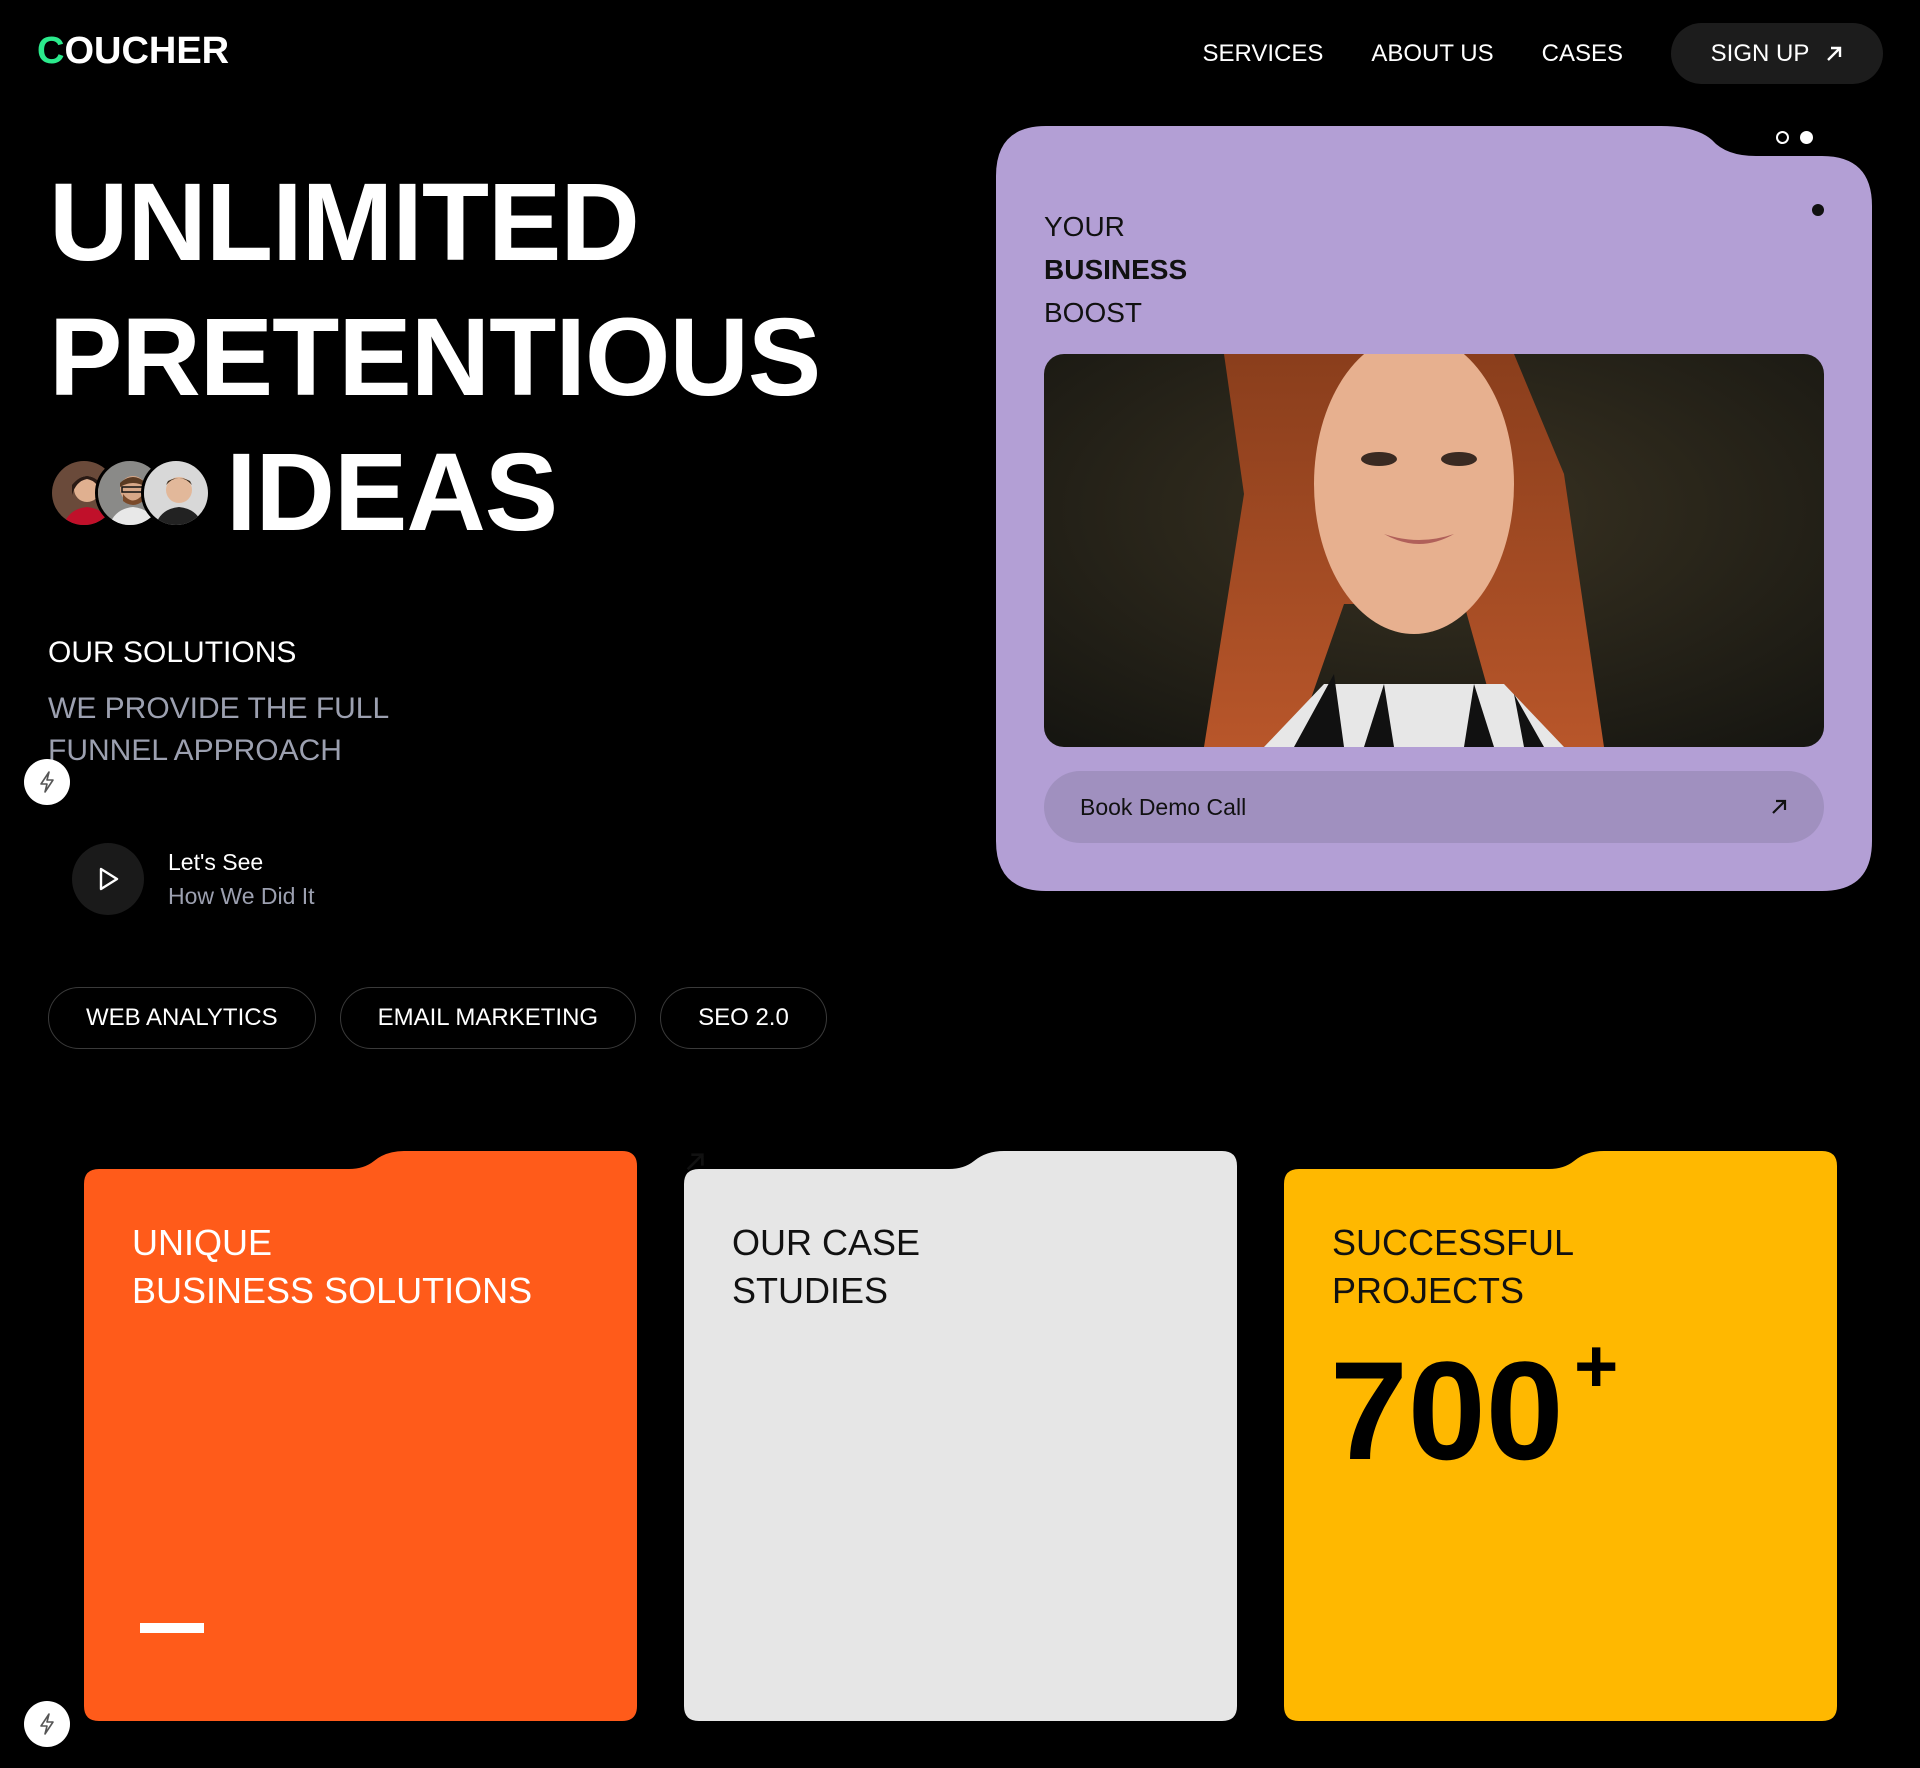 Image resolution: width=1920 pixels, height=1768 pixels. I want to click on tag-web-analytics: WEB ANALYTICS, so click(182, 1018).